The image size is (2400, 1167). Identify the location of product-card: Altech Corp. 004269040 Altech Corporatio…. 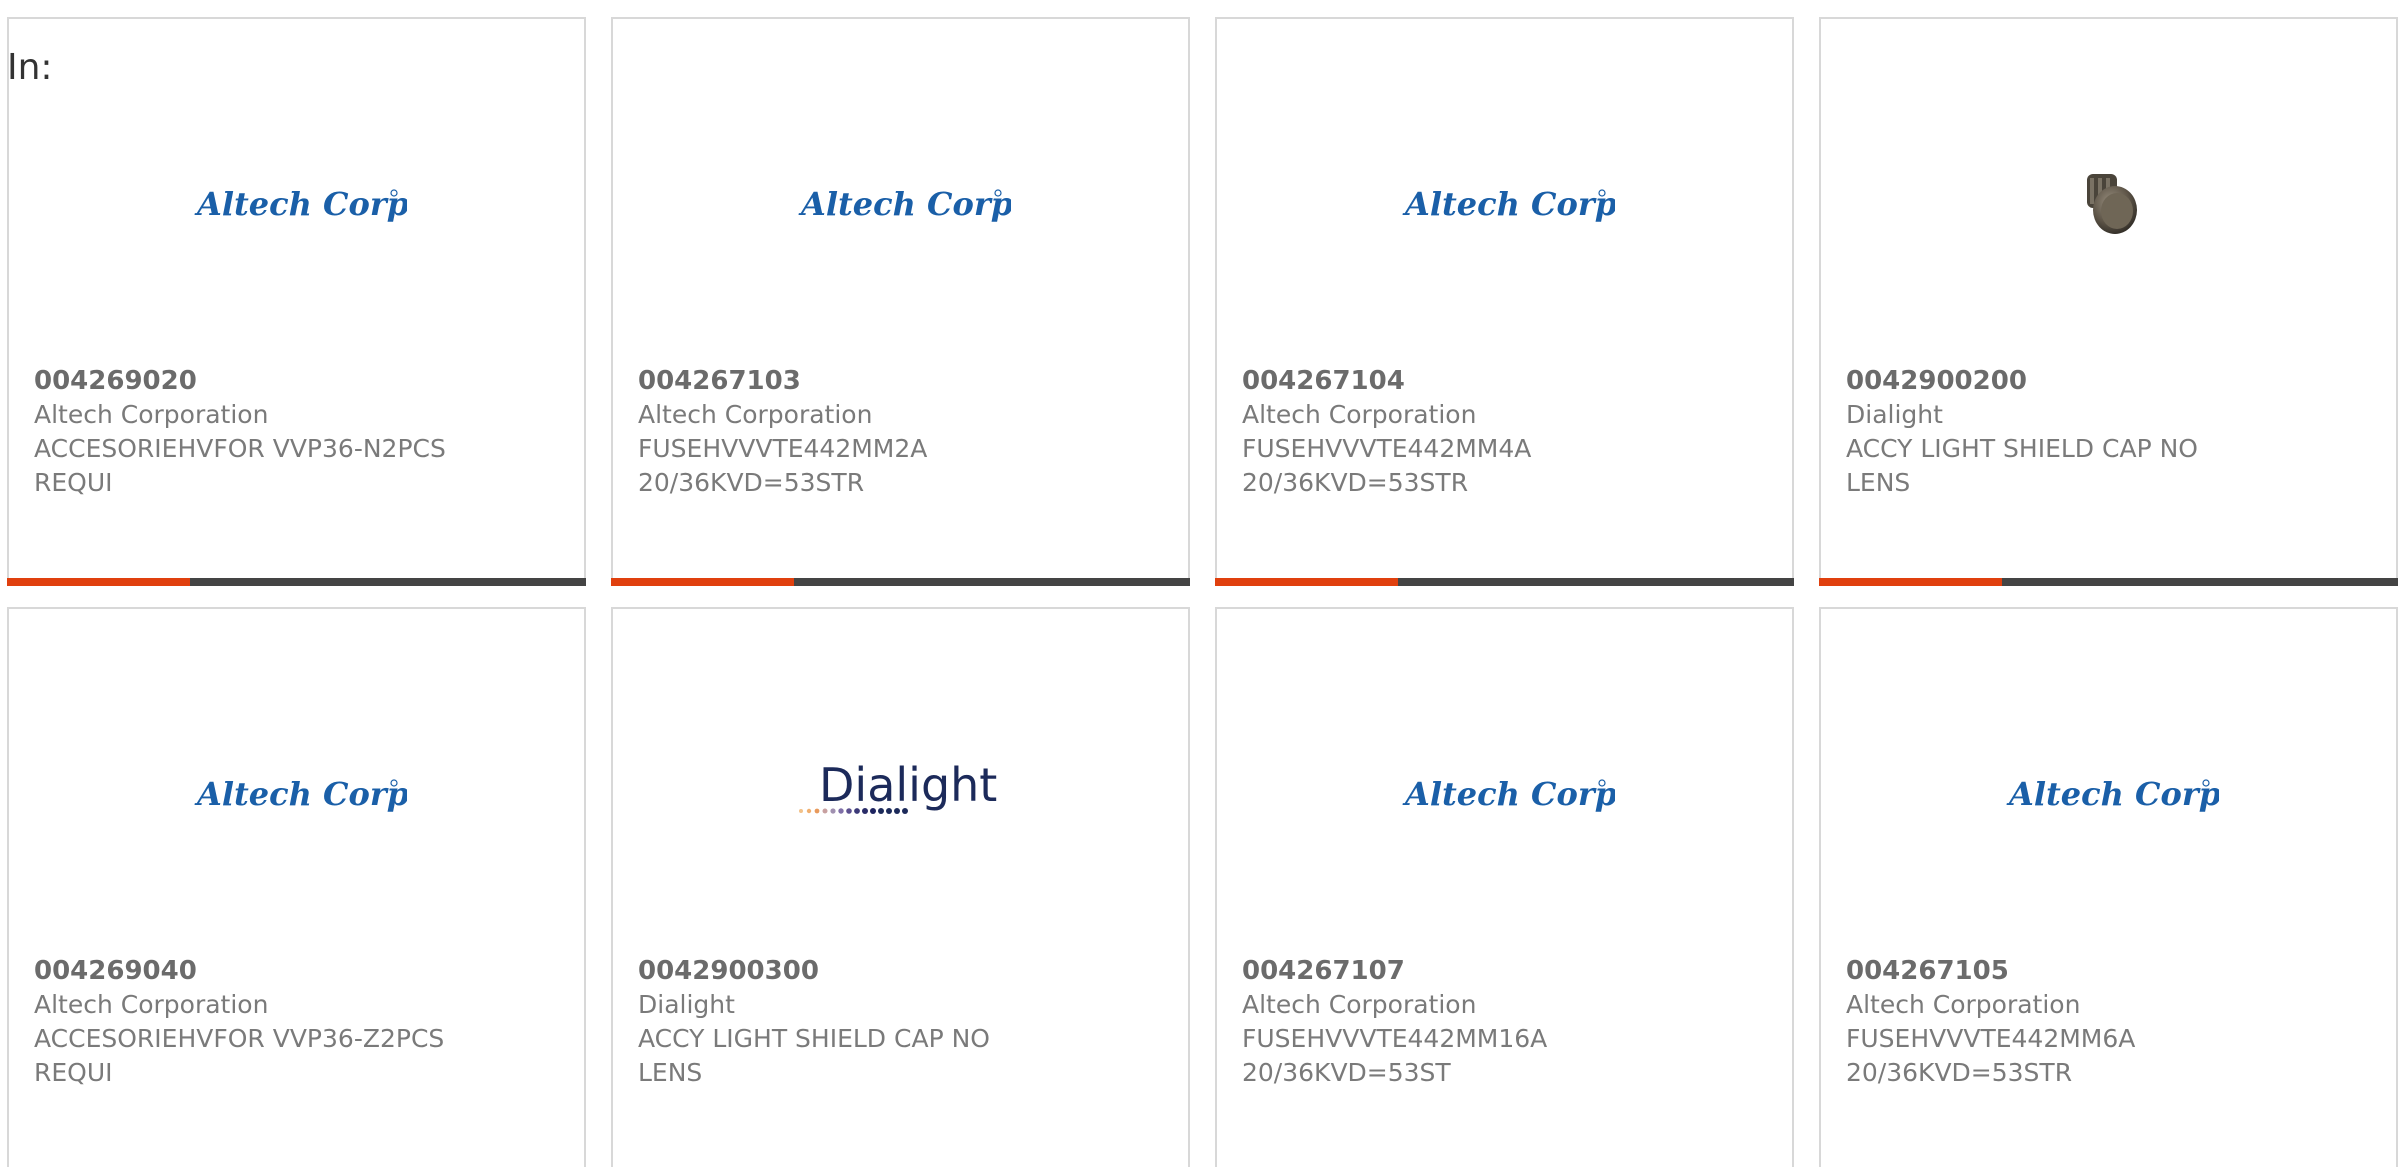
(296, 887).